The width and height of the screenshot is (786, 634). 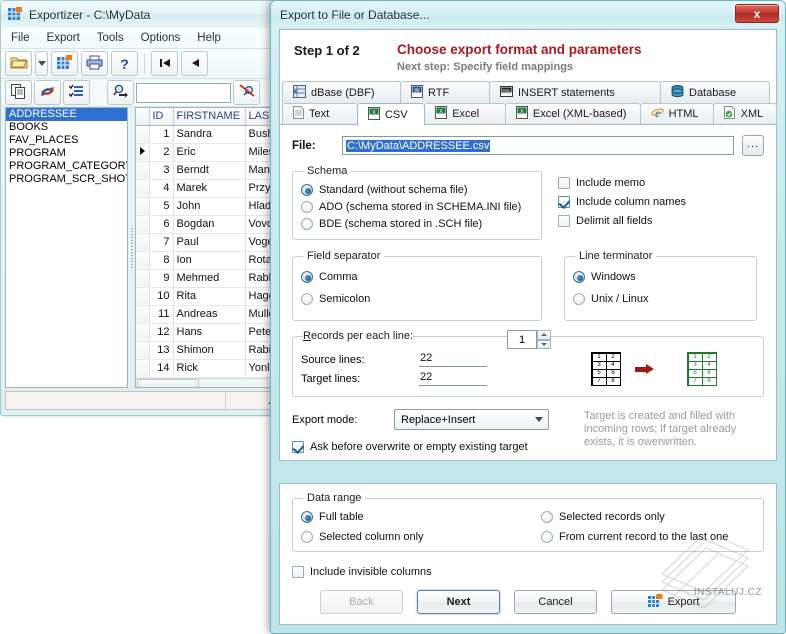 What do you see at coordinates (47, 92) in the screenshot?
I see `refresh-button` at bounding box center [47, 92].